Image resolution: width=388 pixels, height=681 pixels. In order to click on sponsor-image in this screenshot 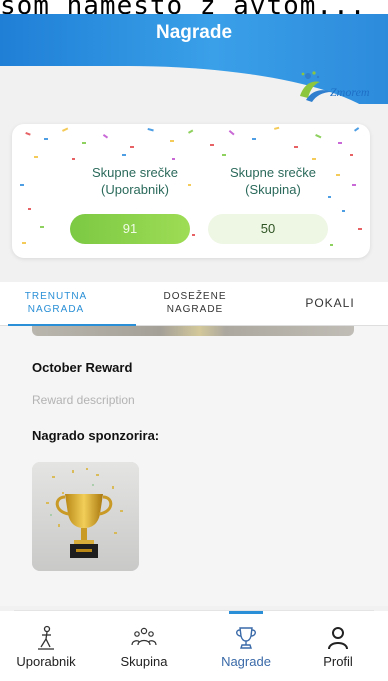, I will do `click(85, 516)`.